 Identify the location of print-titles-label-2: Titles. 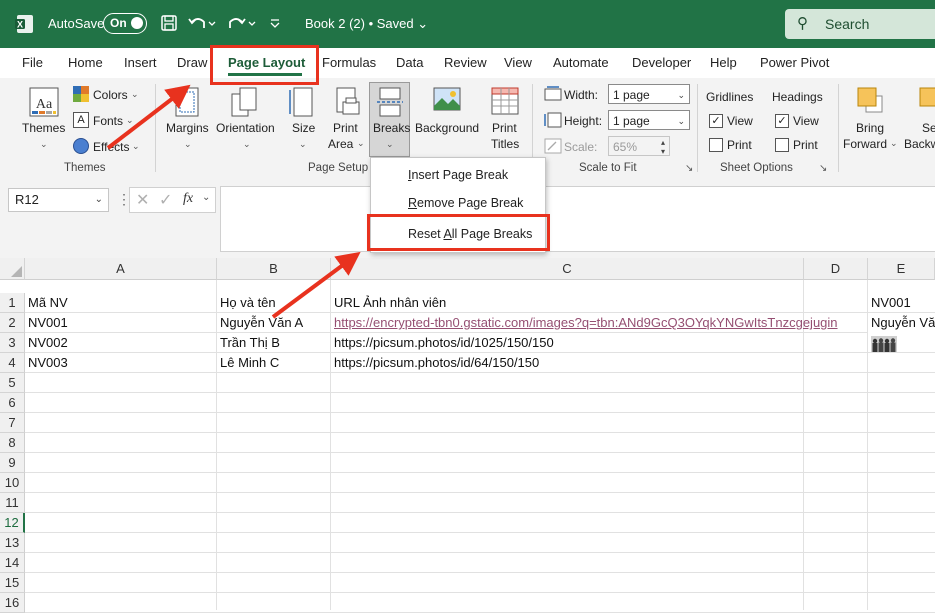
(505, 144).